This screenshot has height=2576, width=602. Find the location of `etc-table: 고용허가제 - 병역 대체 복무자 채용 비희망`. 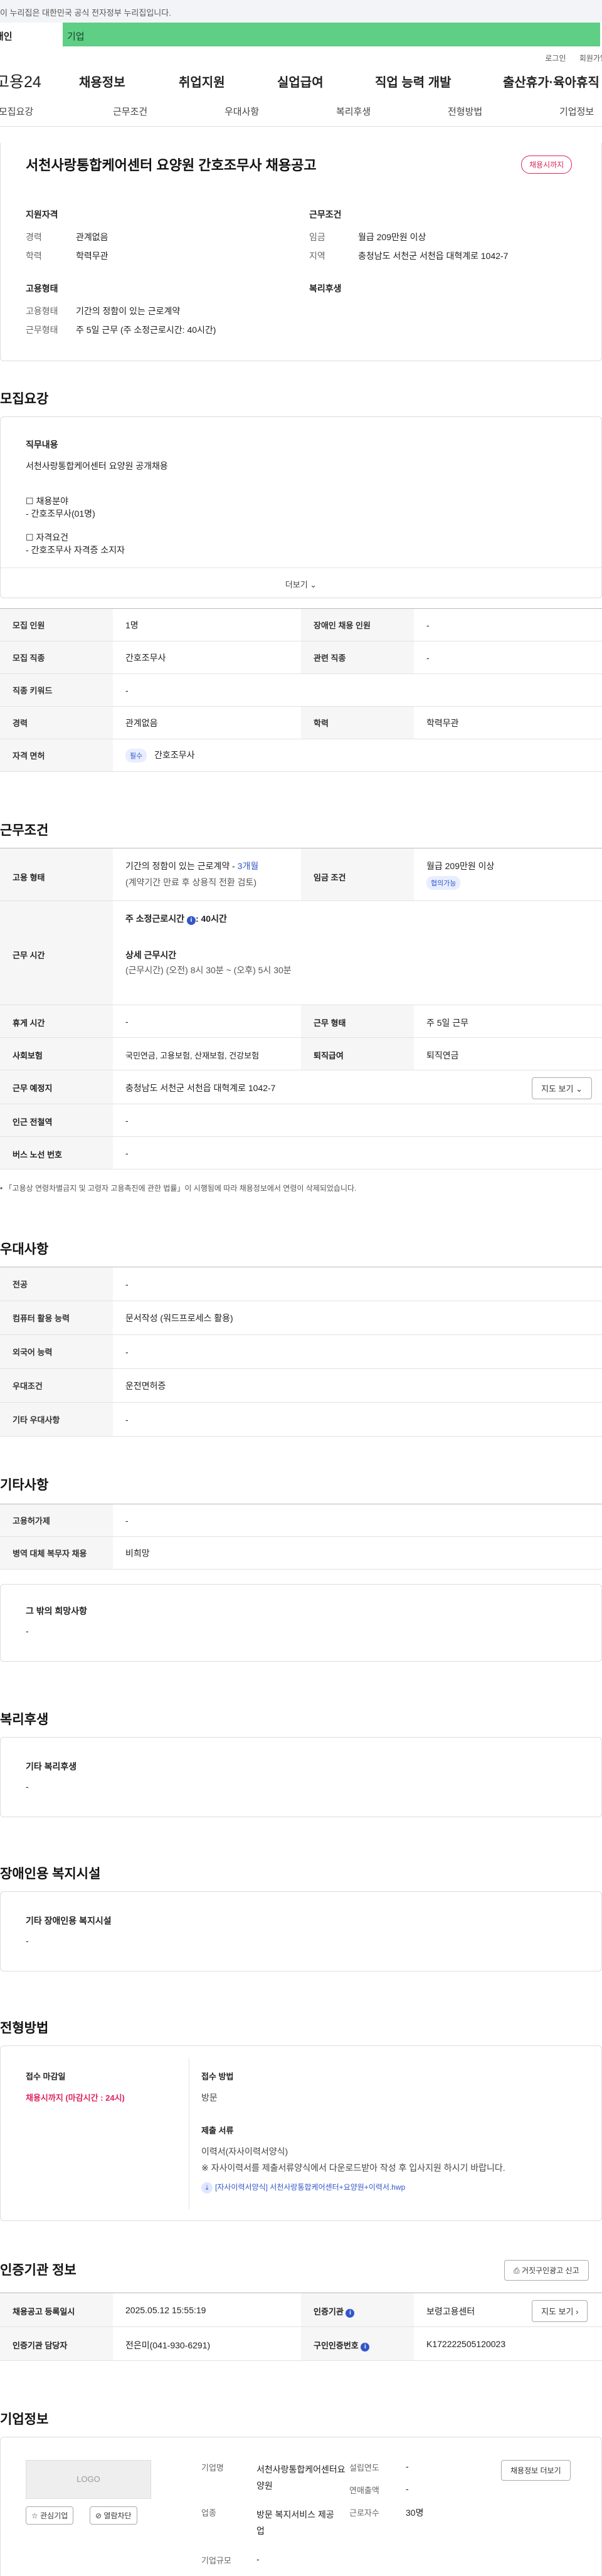

etc-table: 고용허가제 - 병역 대체 복무자 채용 비희망 is located at coordinates (301, 1537).